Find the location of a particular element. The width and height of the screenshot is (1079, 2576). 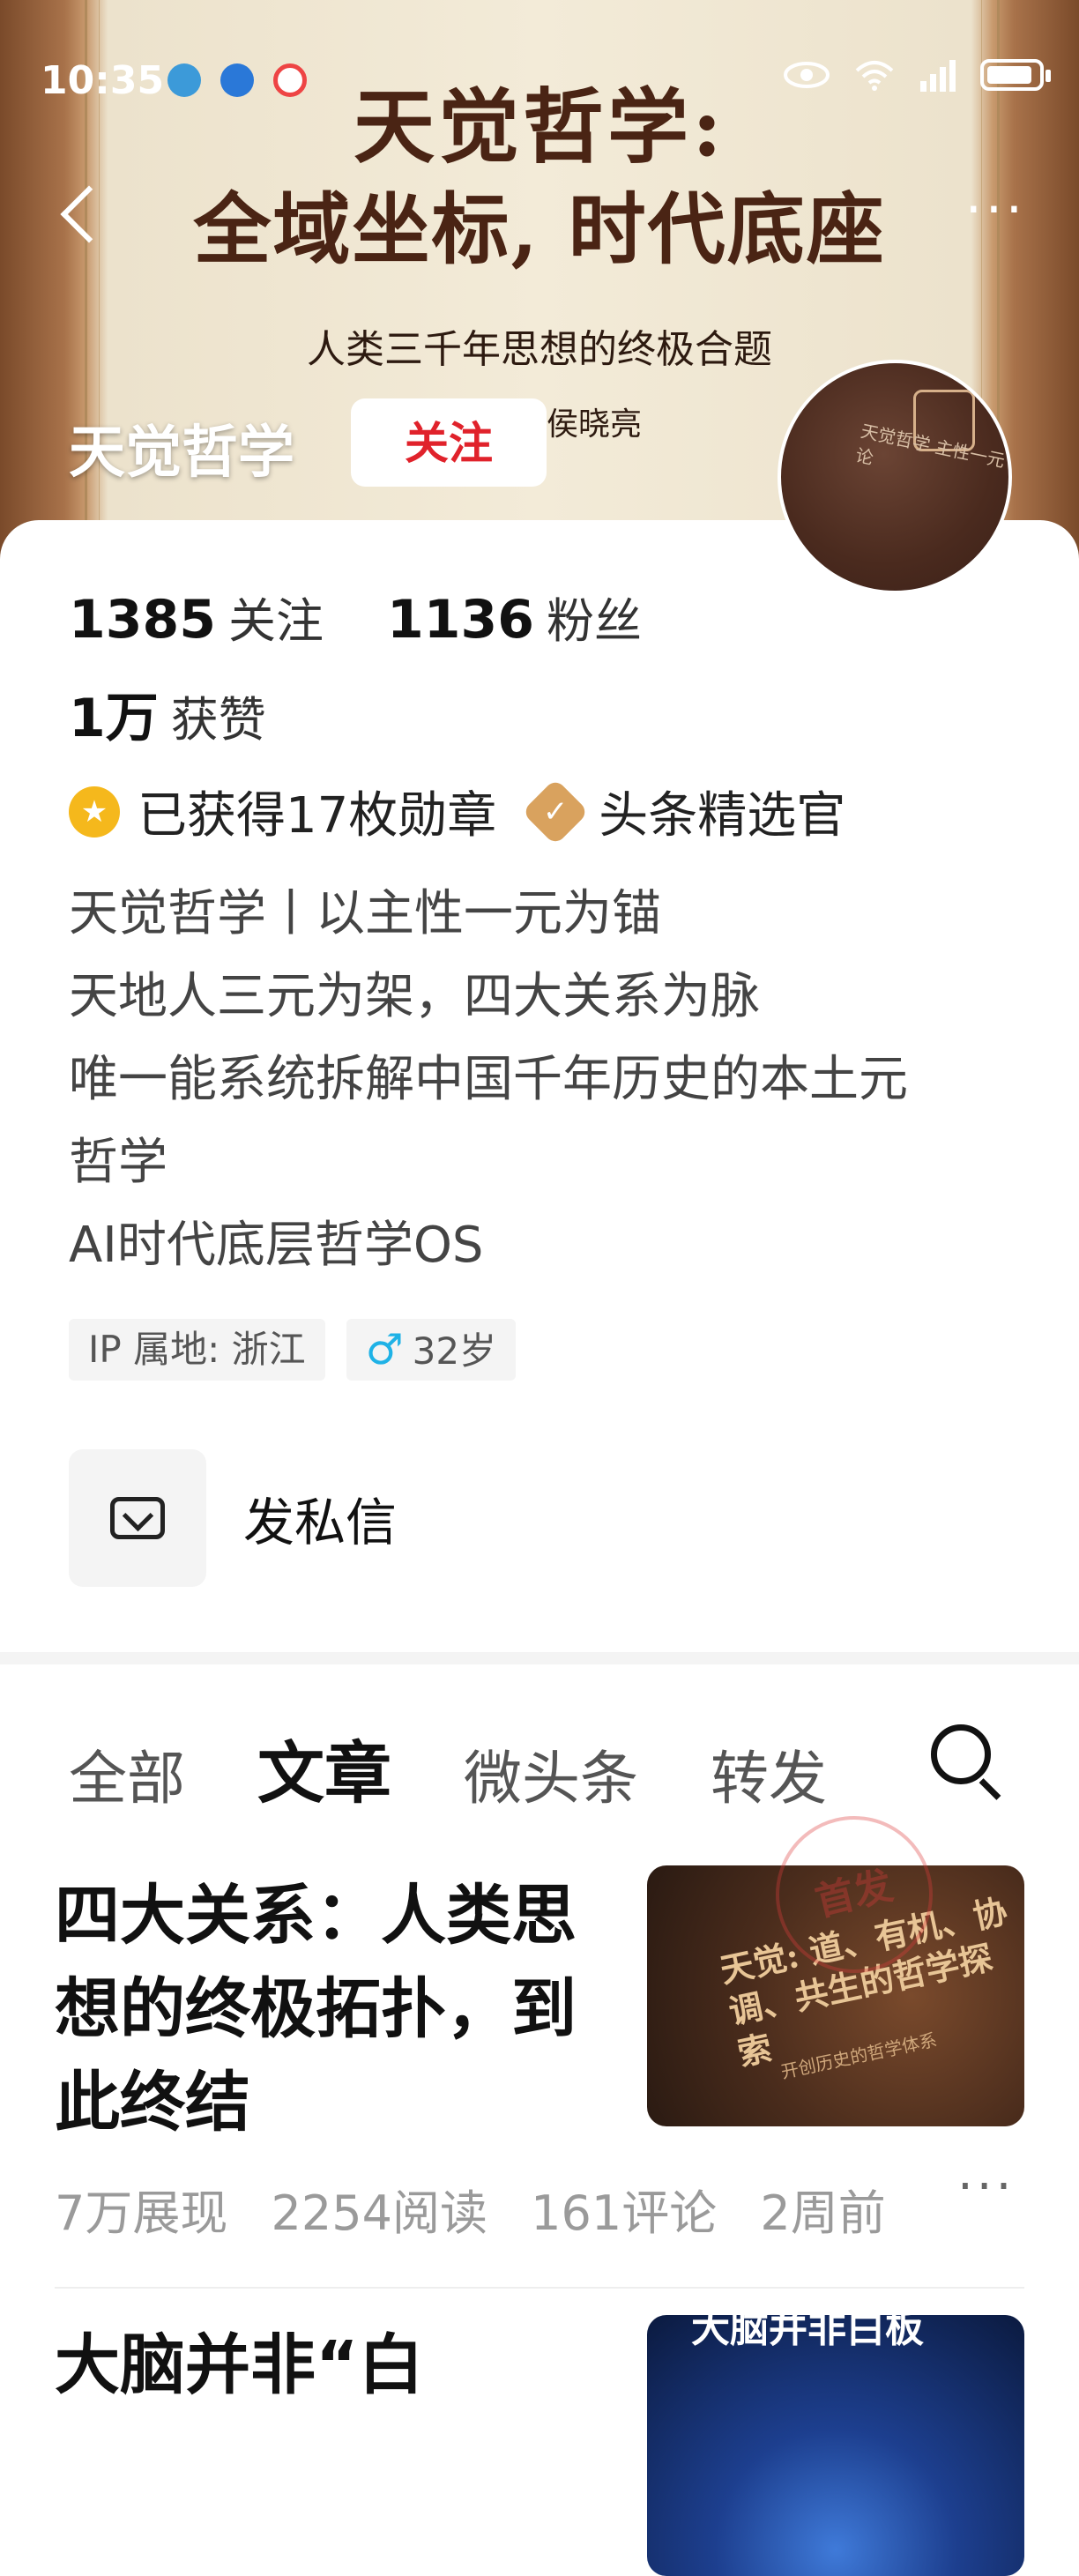

following-stat: 1385 关注 is located at coordinates (196, 616).